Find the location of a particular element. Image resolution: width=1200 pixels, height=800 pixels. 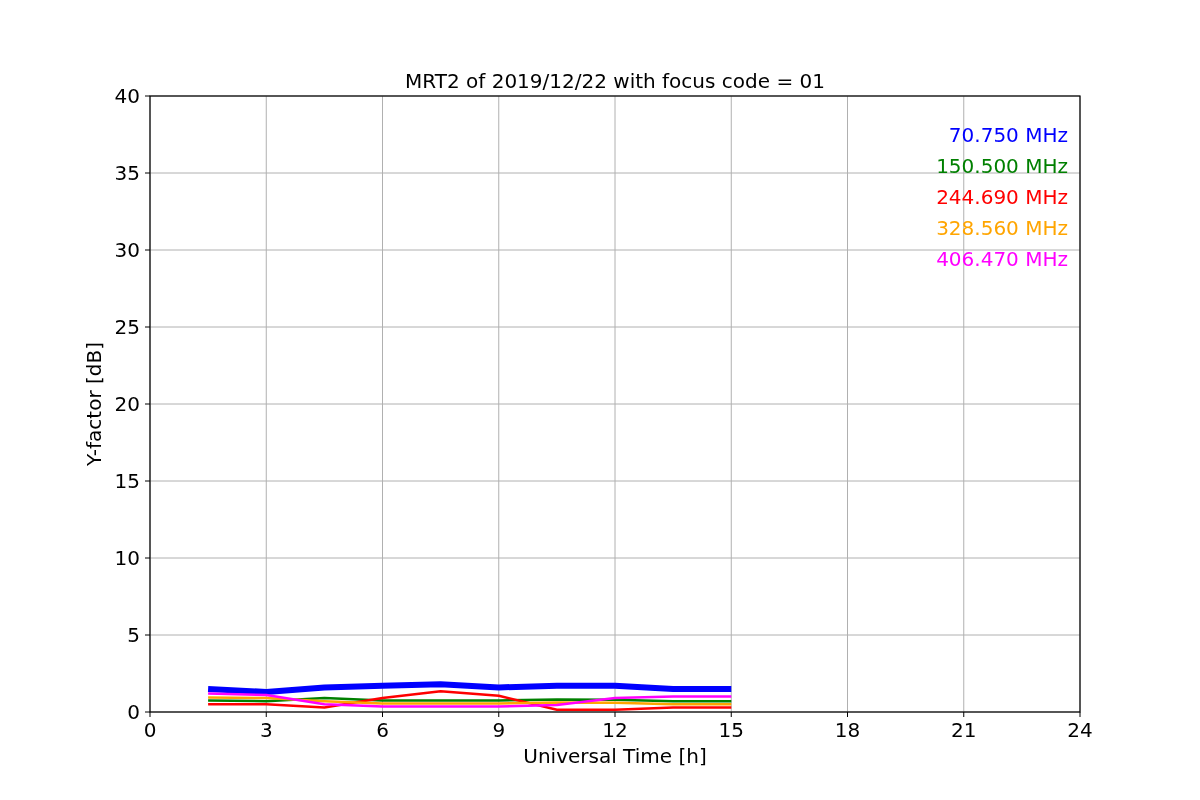

tick-label: 25 is located at coordinates (127, 327).